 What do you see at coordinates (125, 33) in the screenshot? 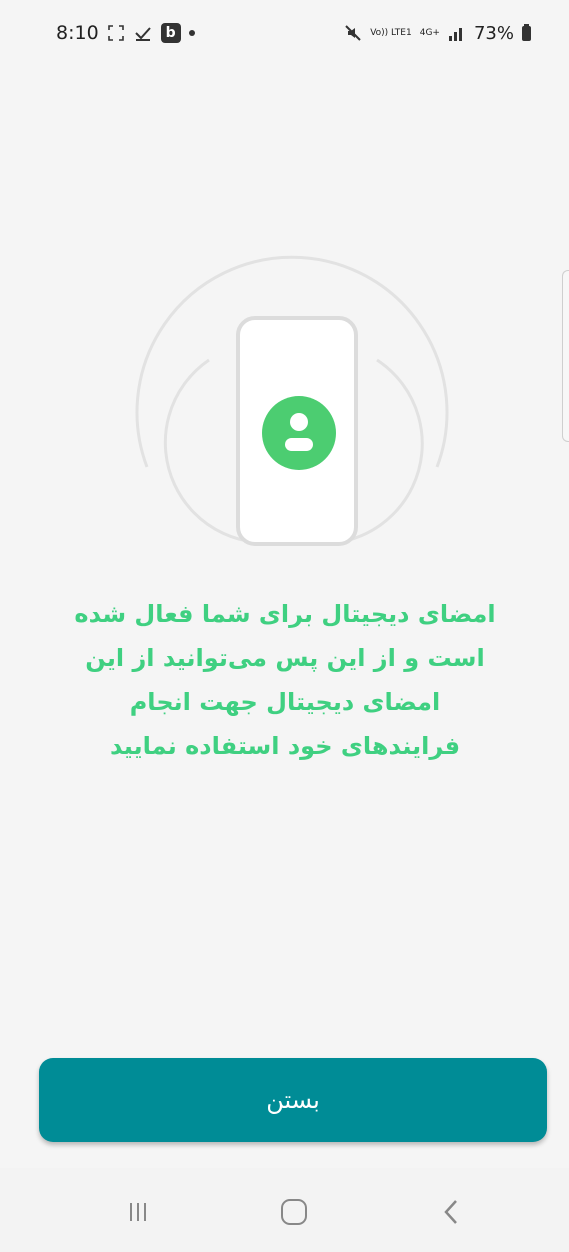
I see `status-left: 8:10 b` at bounding box center [125, 33].